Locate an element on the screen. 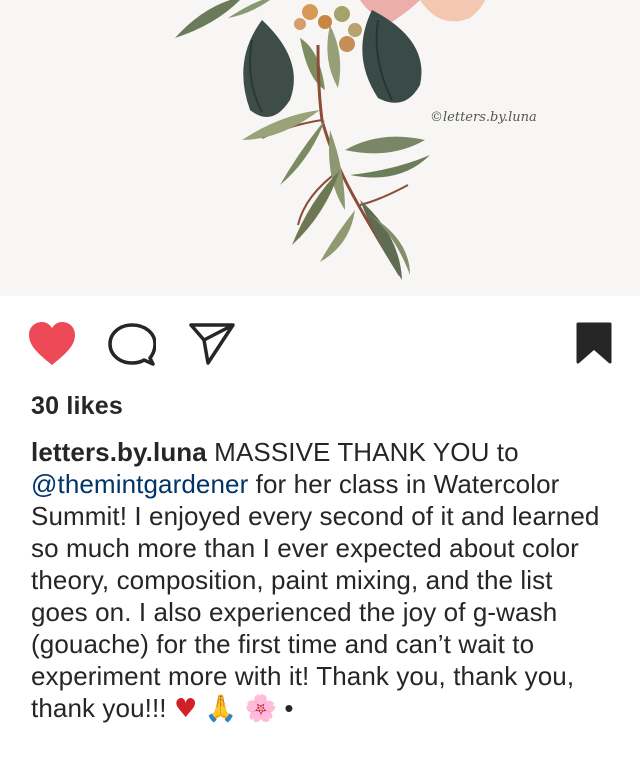  cherry-blossom-emoji-icon: 🌸 is located at coordinates (260, 709).